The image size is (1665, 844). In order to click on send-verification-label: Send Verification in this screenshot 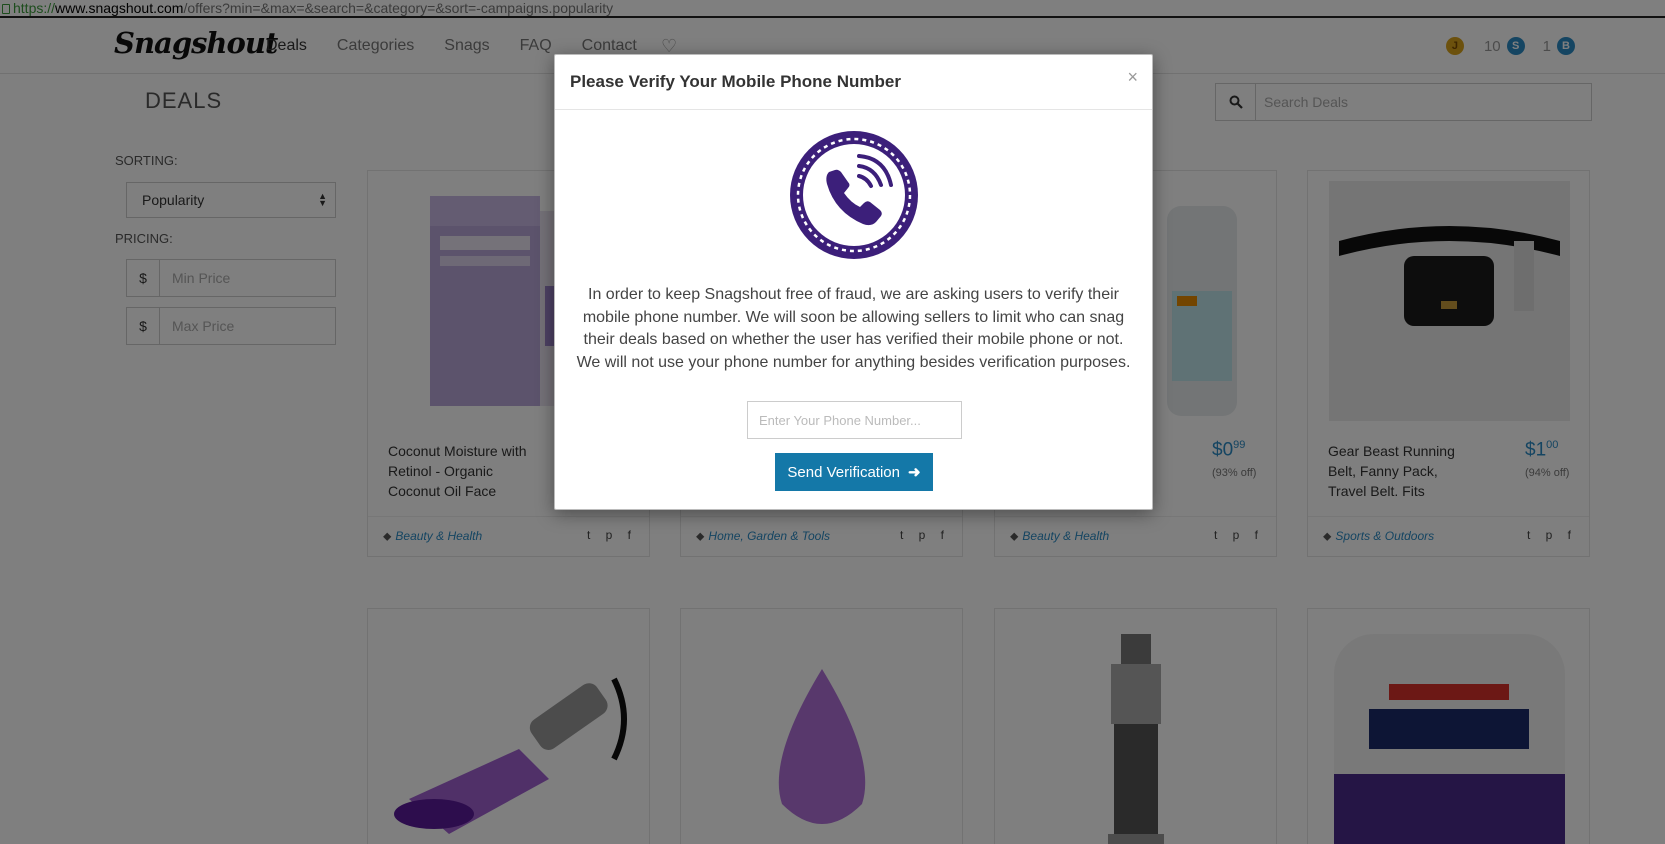, I will do `click(843, 472)`.